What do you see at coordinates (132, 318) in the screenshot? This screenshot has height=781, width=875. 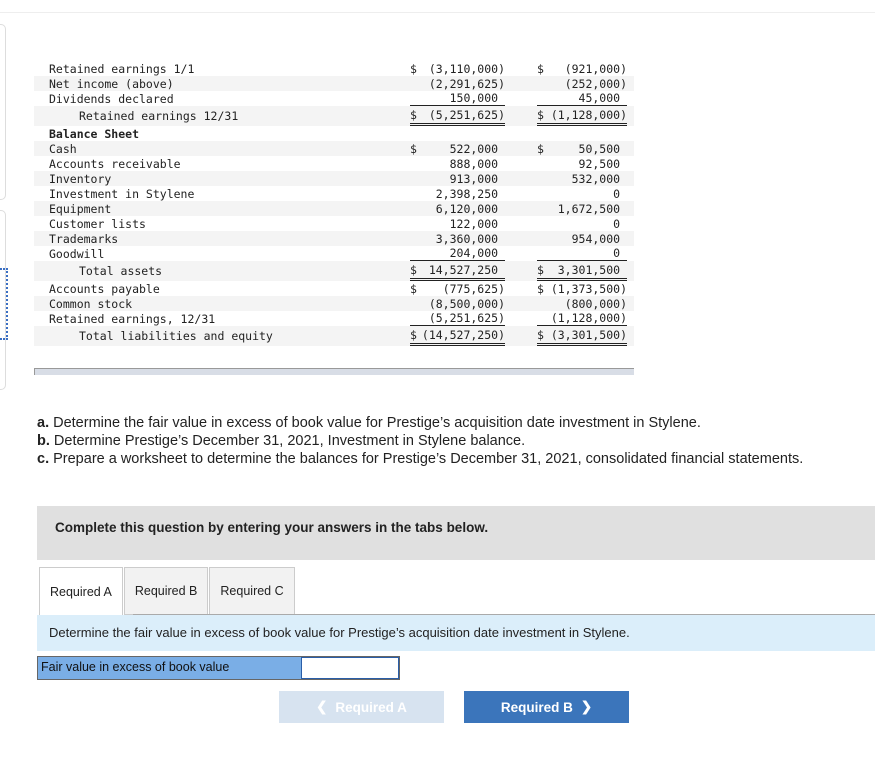 I see `row-label: Retained earnings, 12/31` at bounding box center [132, 318].